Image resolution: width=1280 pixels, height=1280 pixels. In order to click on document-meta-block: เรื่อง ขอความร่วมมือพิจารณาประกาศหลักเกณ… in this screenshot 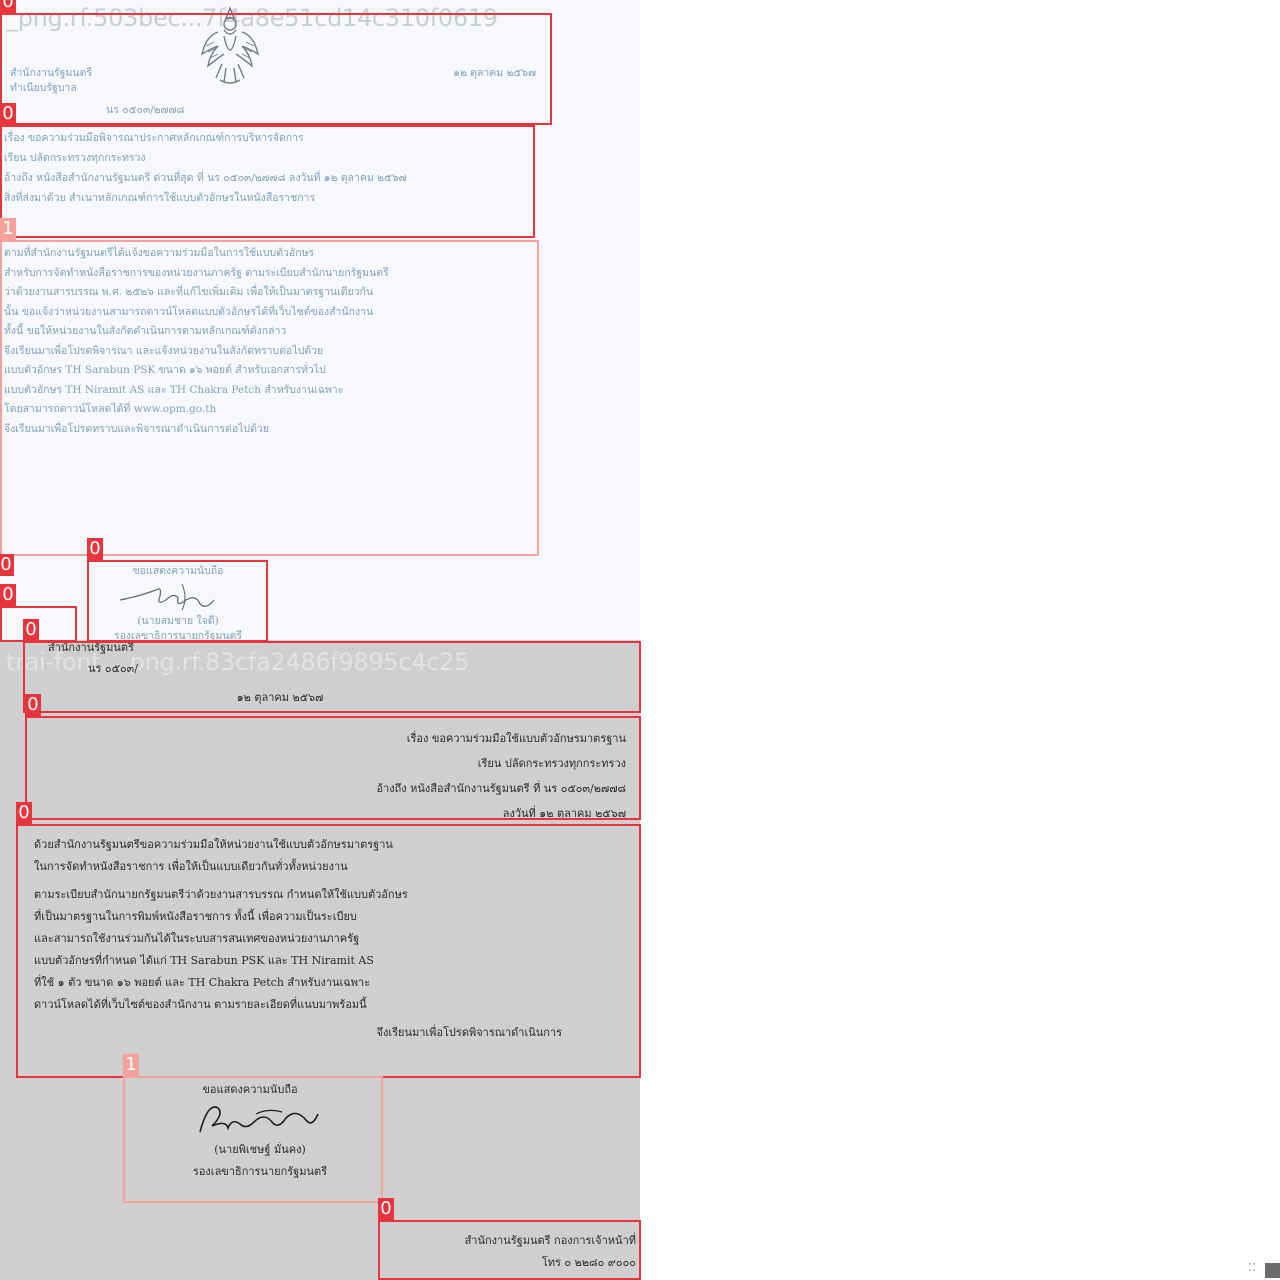, I will do `click(205, 168)`.